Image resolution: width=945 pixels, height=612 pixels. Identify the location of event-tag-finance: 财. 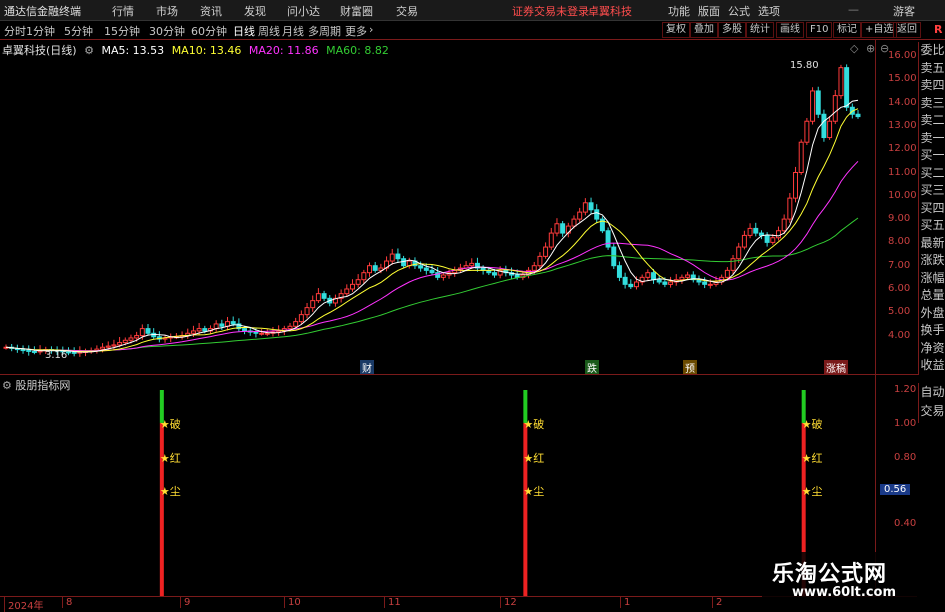
(367, 367).